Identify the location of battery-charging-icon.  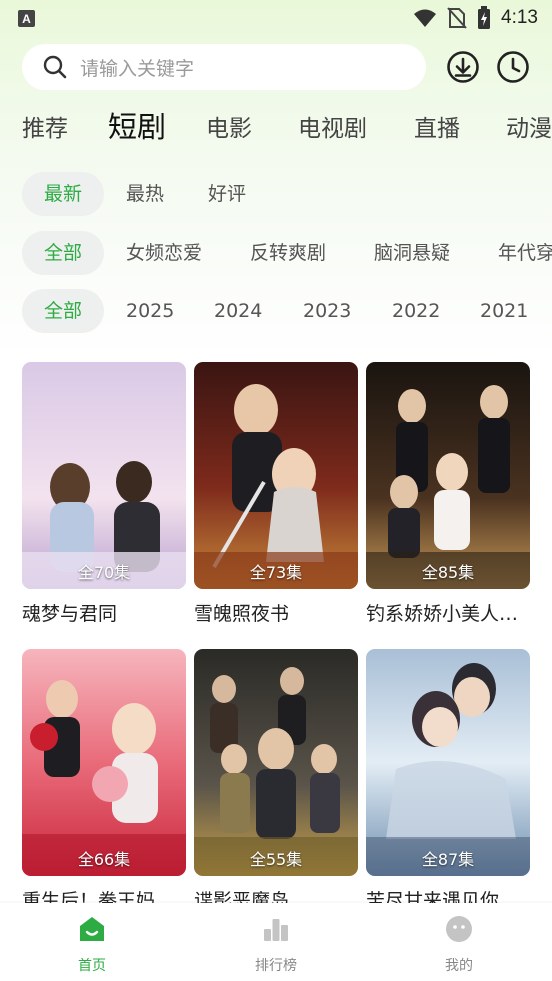
(484, 17).